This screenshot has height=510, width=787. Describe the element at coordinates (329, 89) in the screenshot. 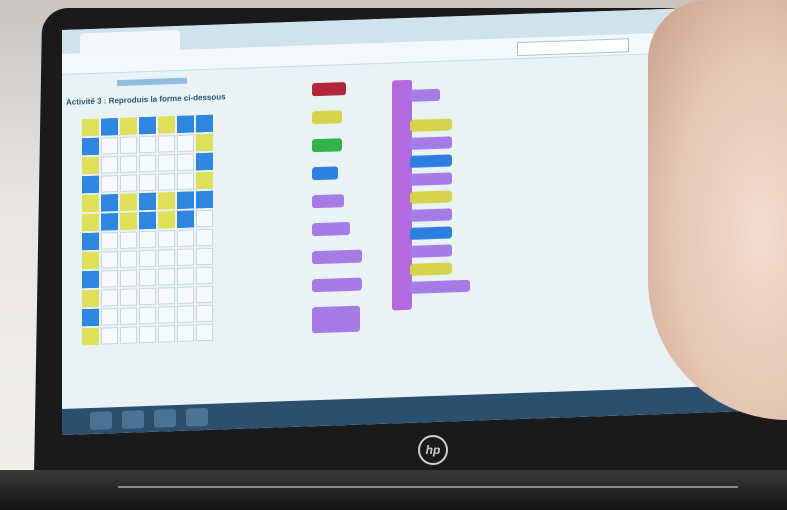

I see `palette-block-red` at that location.